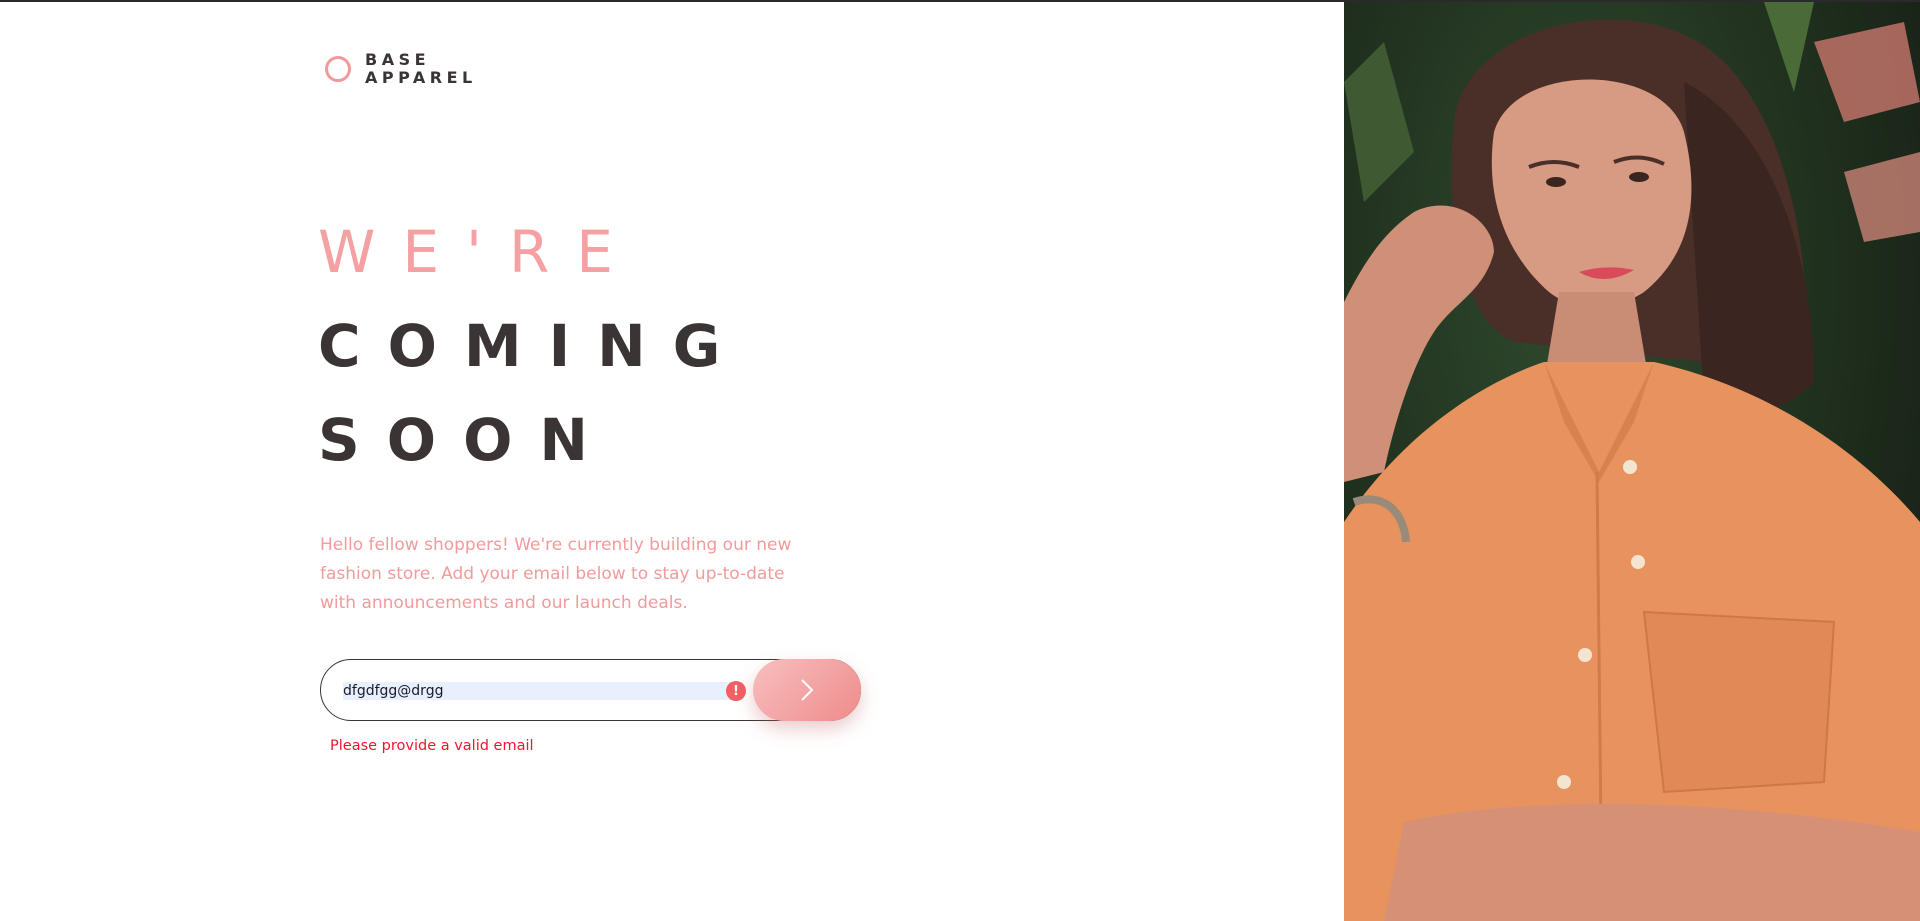  What do you see at coordinates (398, 59) in the screenshot?
I see `logo-line-1: BASE` at bounding box center [398, 59].